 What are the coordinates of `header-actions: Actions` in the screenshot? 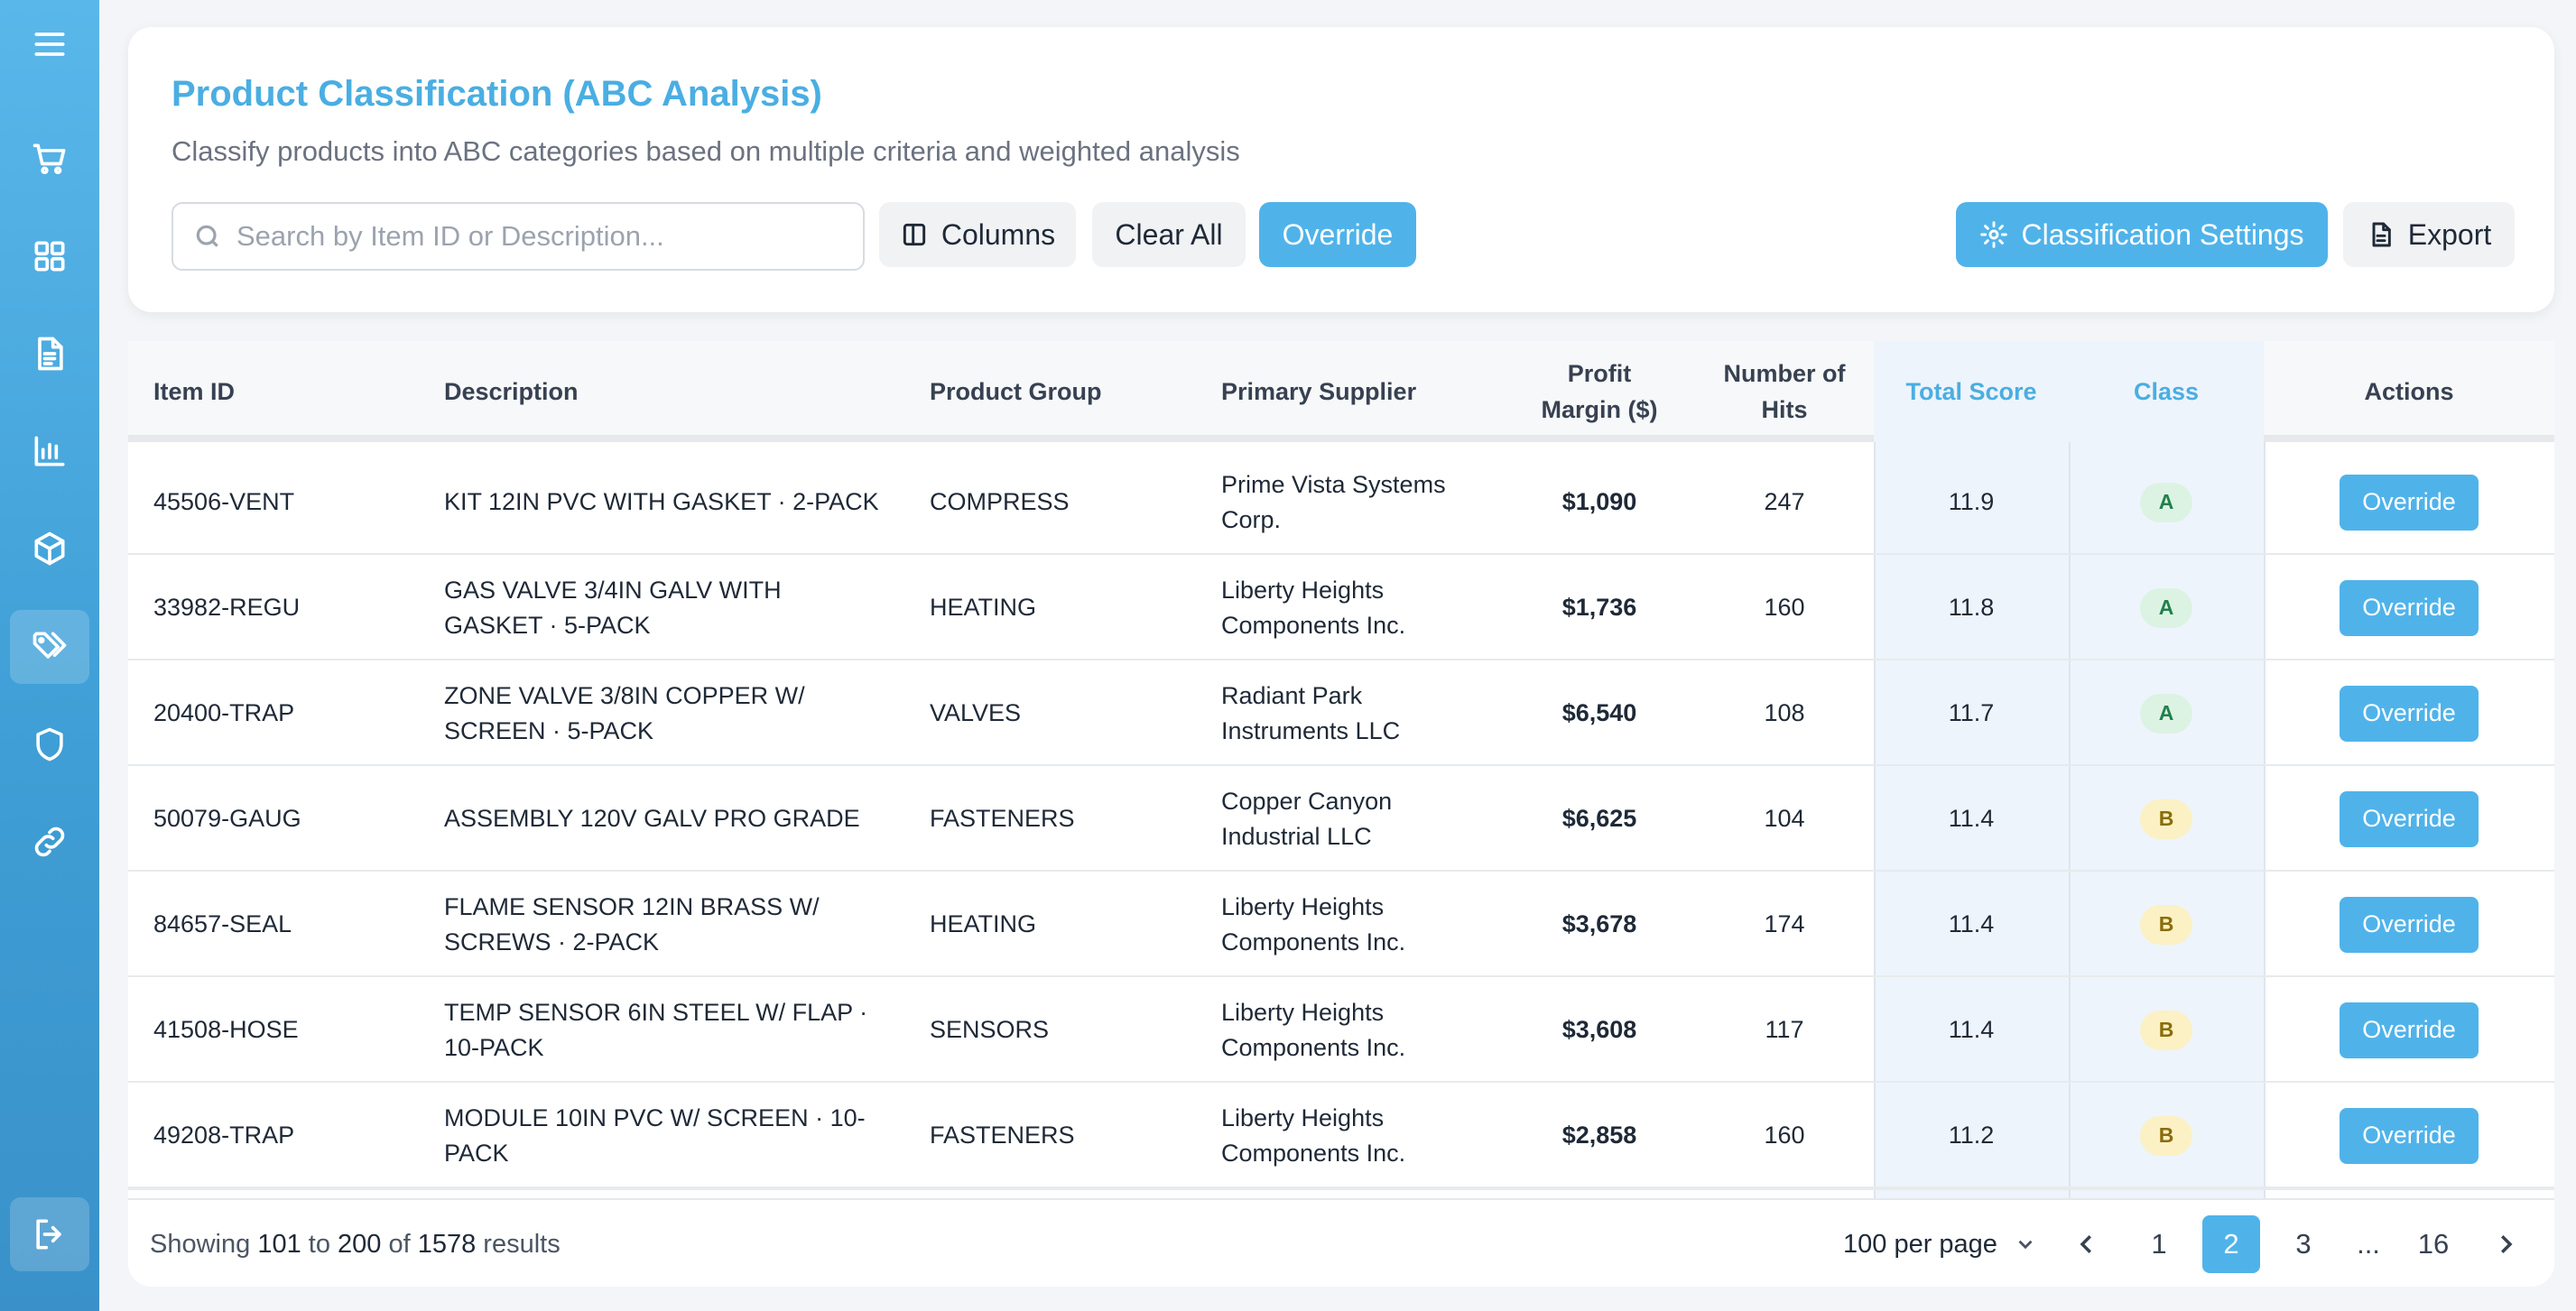 It's located at (2409, 392).